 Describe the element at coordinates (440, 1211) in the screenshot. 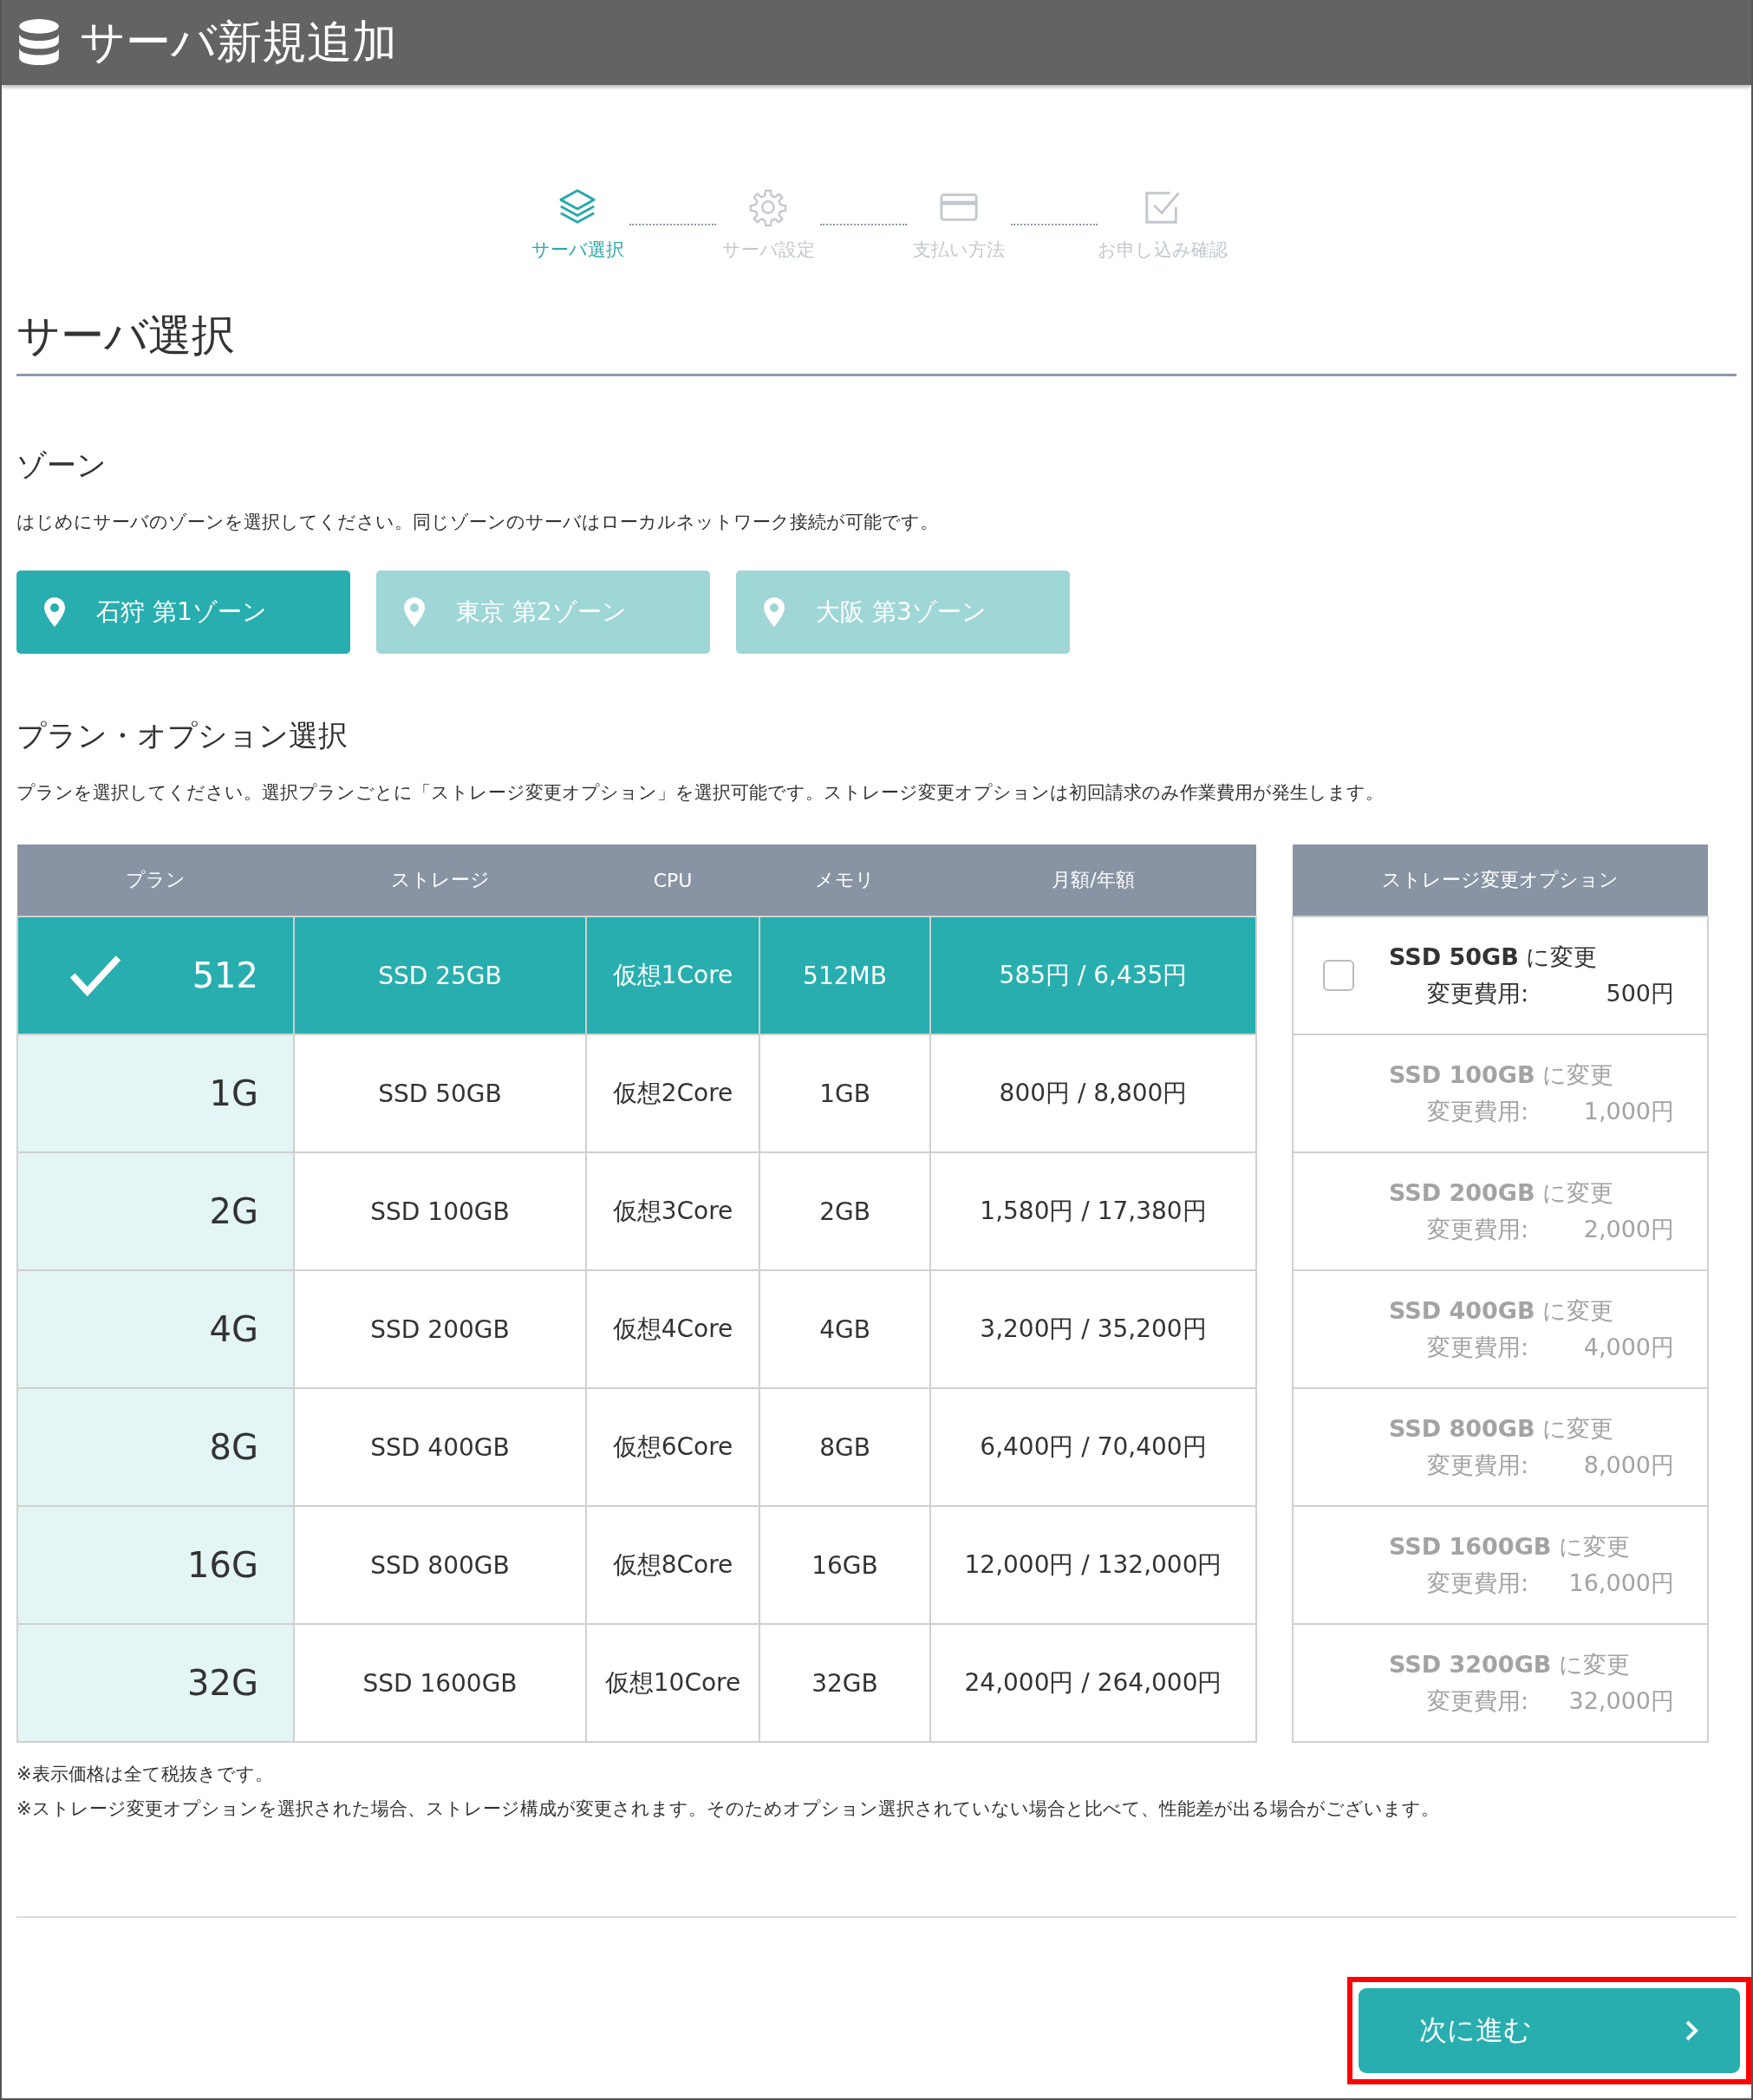

I see `table-cell: SSD 100GB` at that location.